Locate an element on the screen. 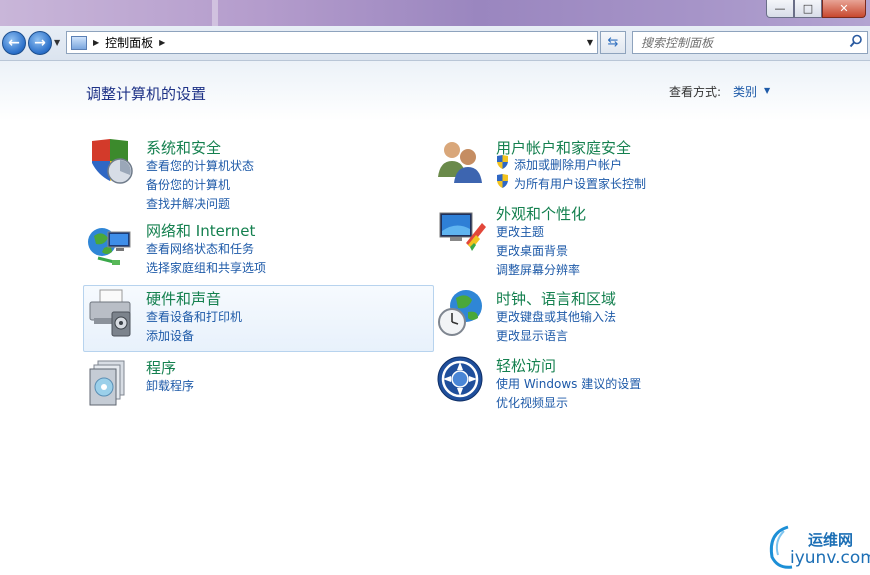 Image resolution: width=870 pixels, height=575 pixels. watermark-url: iyunv.com is located at coordinates (830, 558).